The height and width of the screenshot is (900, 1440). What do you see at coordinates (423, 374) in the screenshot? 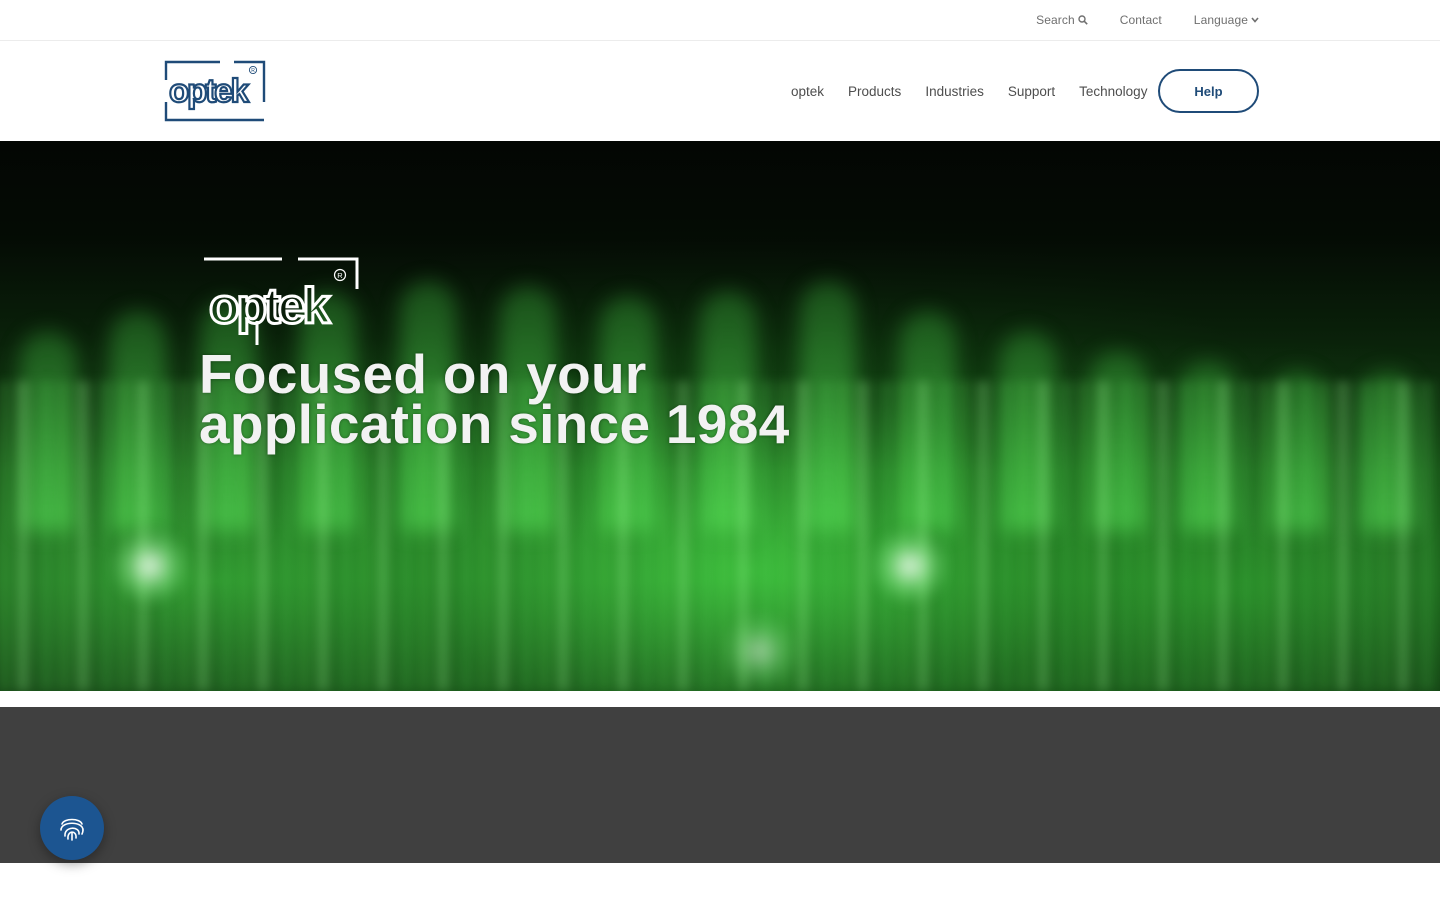
I see `hero-headline-line1: Focused on your` at bounding box center [423, 374].